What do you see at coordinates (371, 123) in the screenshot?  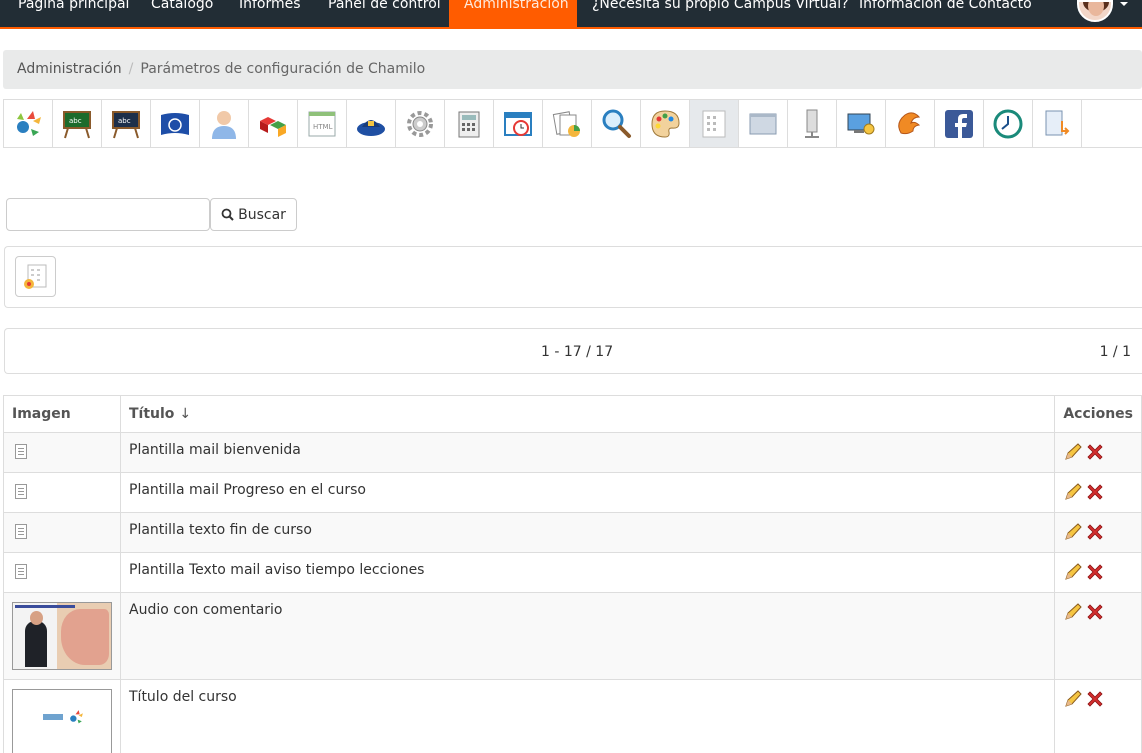 I see `security-icon` at bounding box center [371, 123].